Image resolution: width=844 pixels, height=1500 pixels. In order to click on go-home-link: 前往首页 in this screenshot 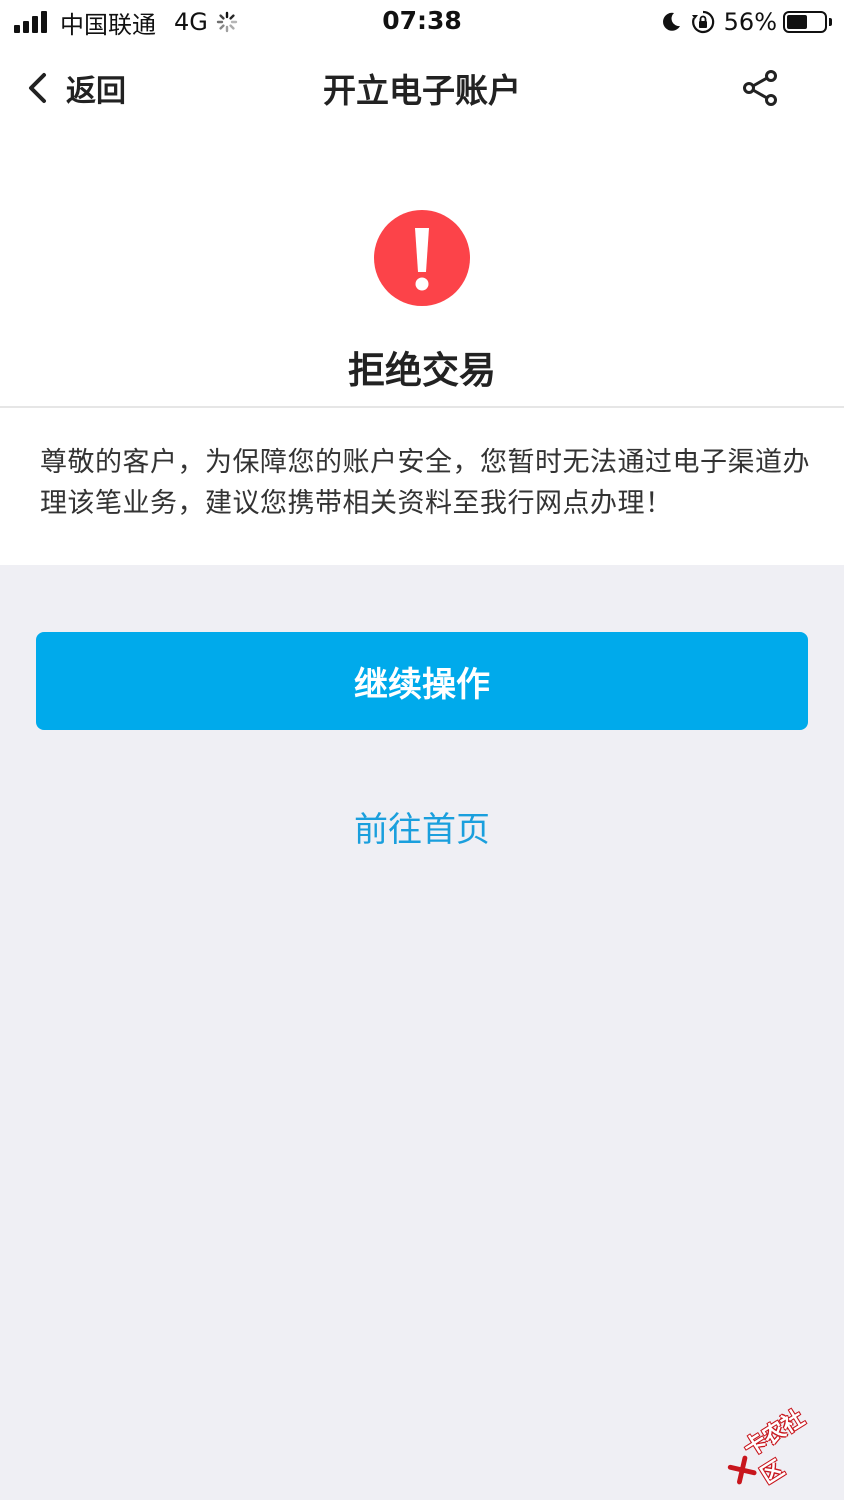, I will do `click(422, 826)`.